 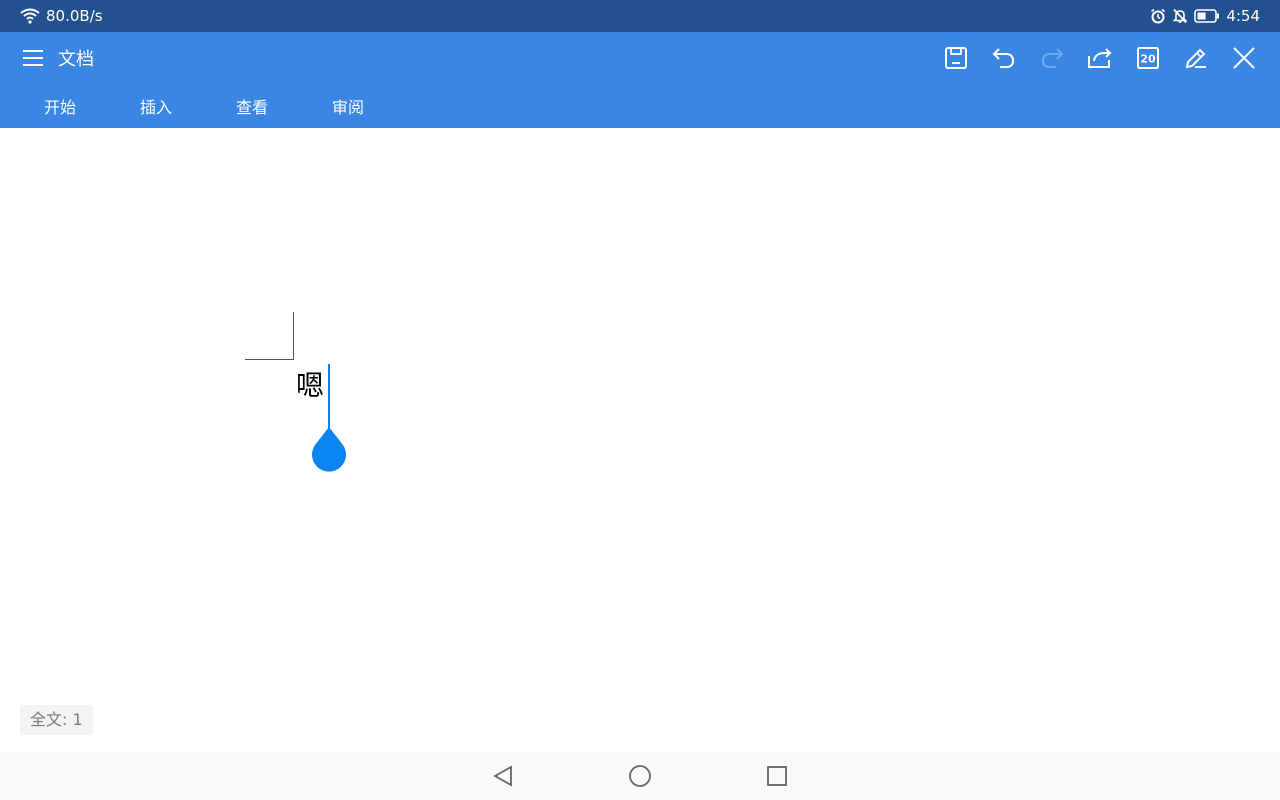 What do you see at coordinates (503, 776) in the screenshot?
I see `back-icon` at bounding box center [503, 776].